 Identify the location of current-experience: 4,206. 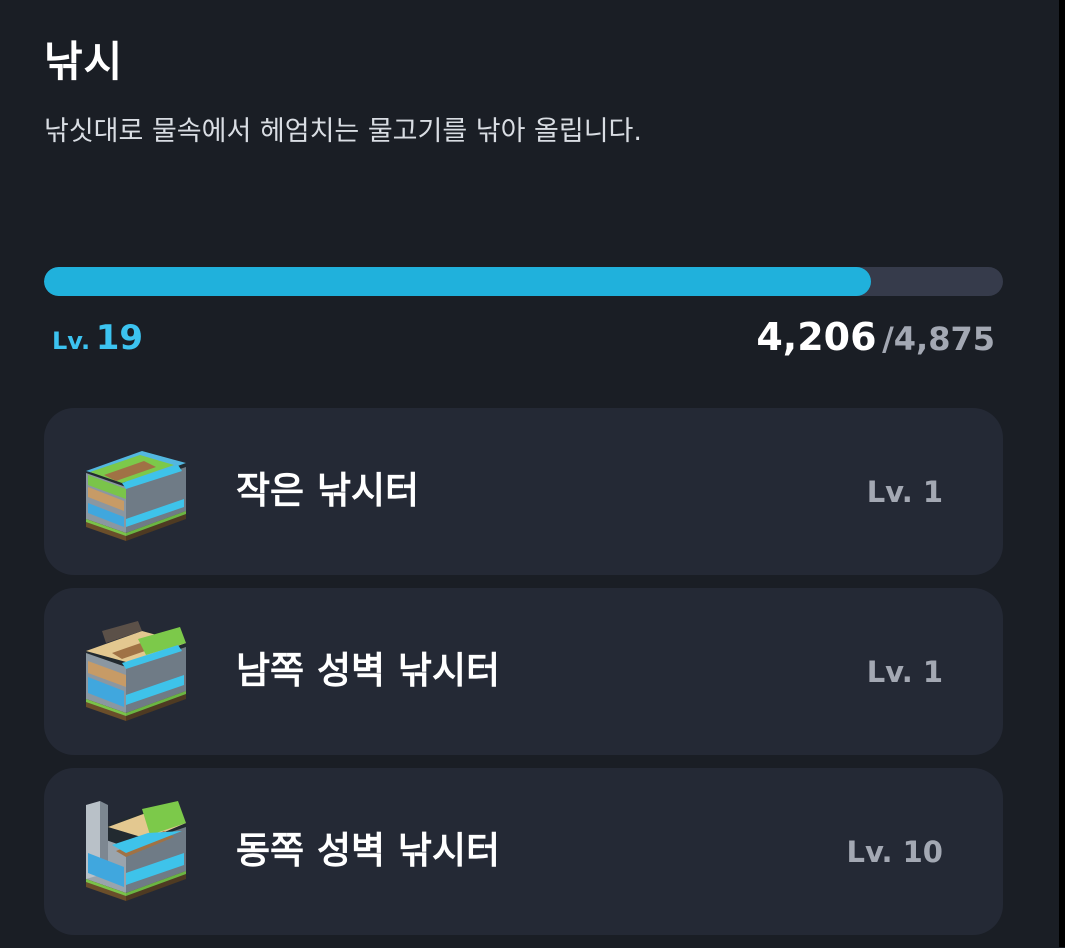
(816, 337).